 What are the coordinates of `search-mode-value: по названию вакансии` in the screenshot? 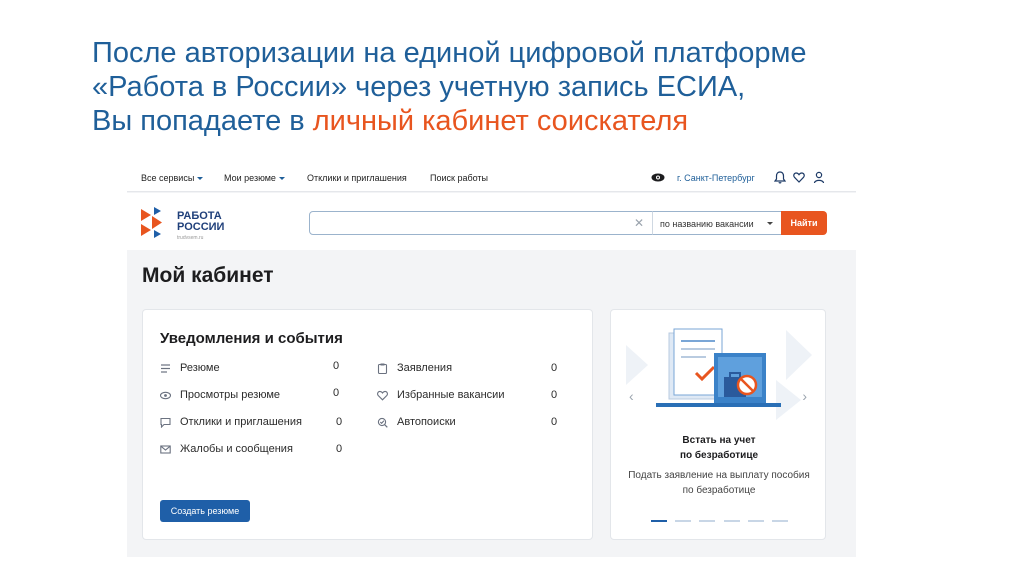 It's located at (707, 224).